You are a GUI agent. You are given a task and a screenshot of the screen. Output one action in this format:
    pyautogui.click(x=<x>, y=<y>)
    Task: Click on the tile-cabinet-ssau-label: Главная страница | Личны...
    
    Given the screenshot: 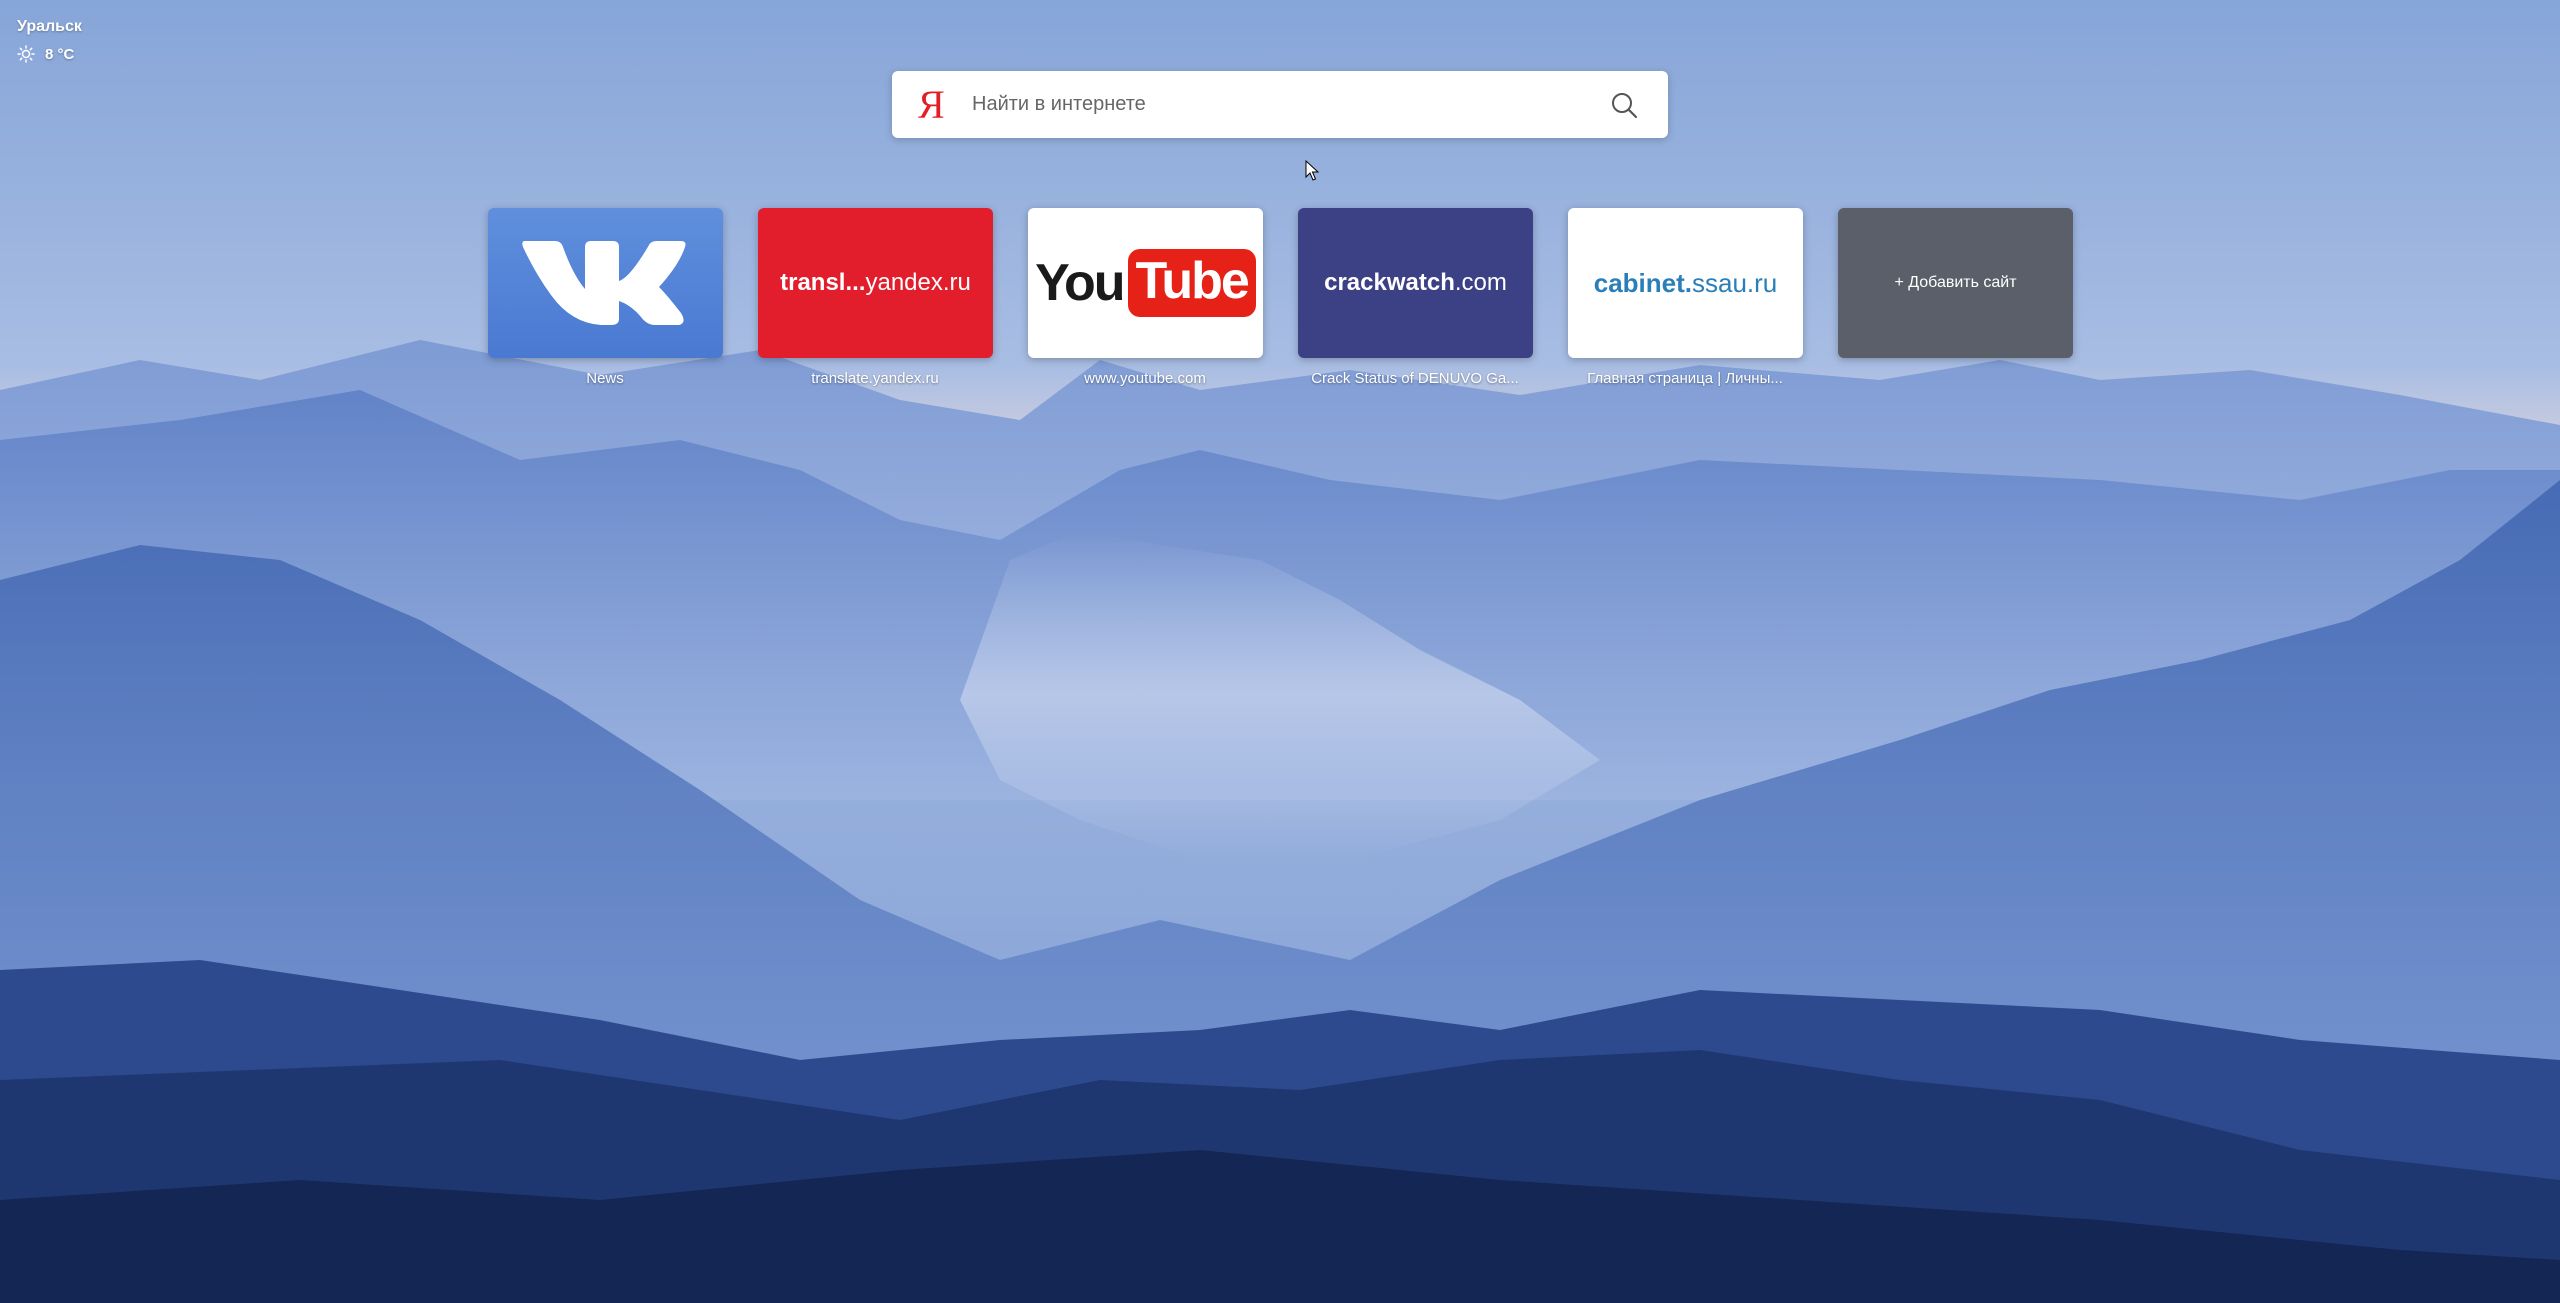 What is the action you would take?
    pyautogui.click(x=1685, y=378)
    